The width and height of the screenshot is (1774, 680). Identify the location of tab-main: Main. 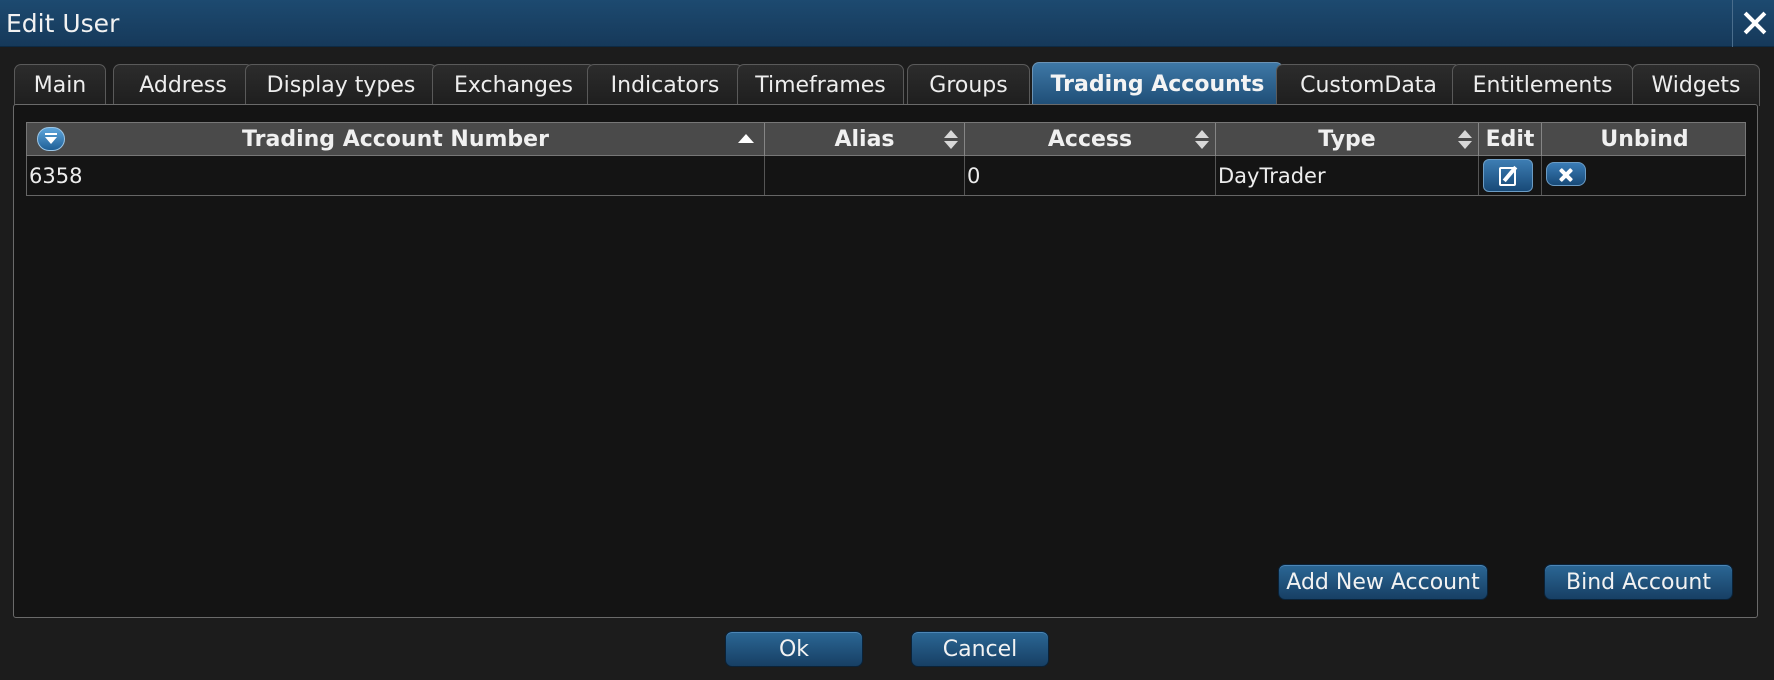
(60, 85).